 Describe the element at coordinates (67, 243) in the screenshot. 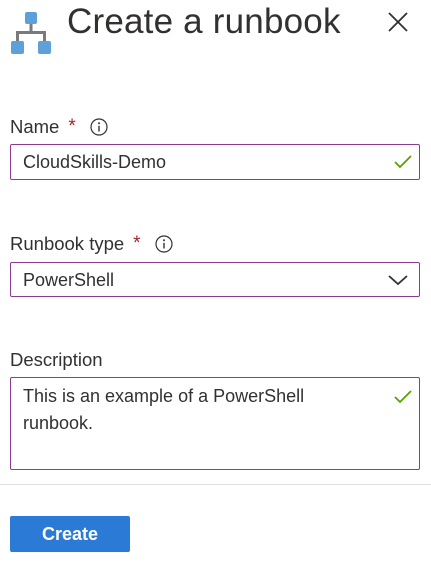

I see `runbook-type-label: Runbook type` at that location.